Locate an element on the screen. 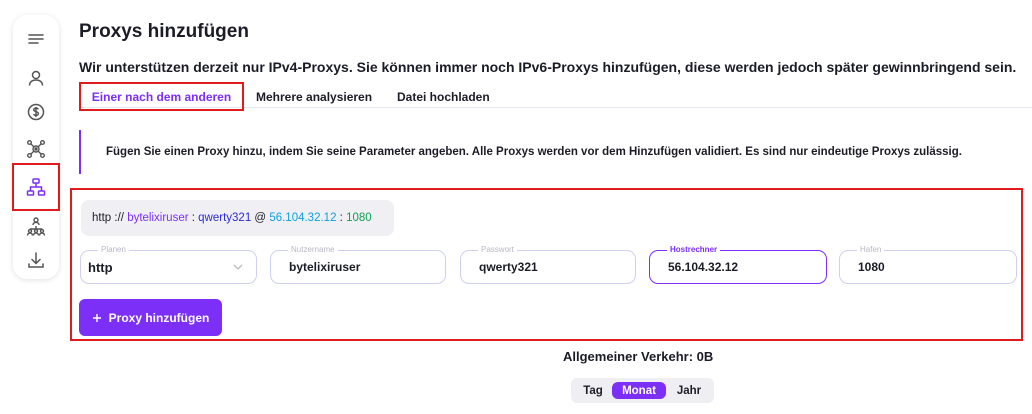  team-icon is located at coordinates (36, 226).